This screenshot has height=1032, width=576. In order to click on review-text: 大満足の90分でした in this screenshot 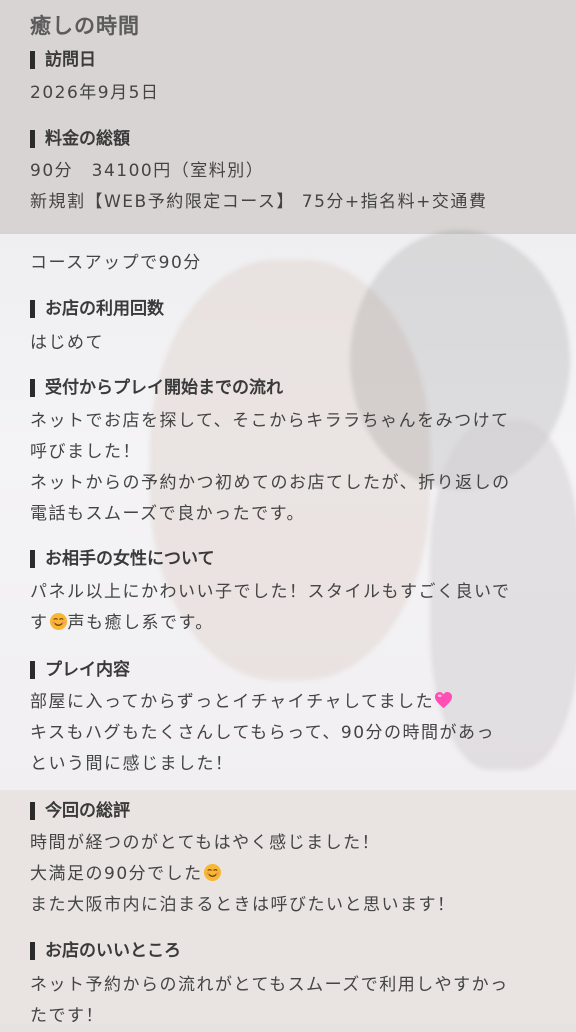, I will do `click(116, 874)`.